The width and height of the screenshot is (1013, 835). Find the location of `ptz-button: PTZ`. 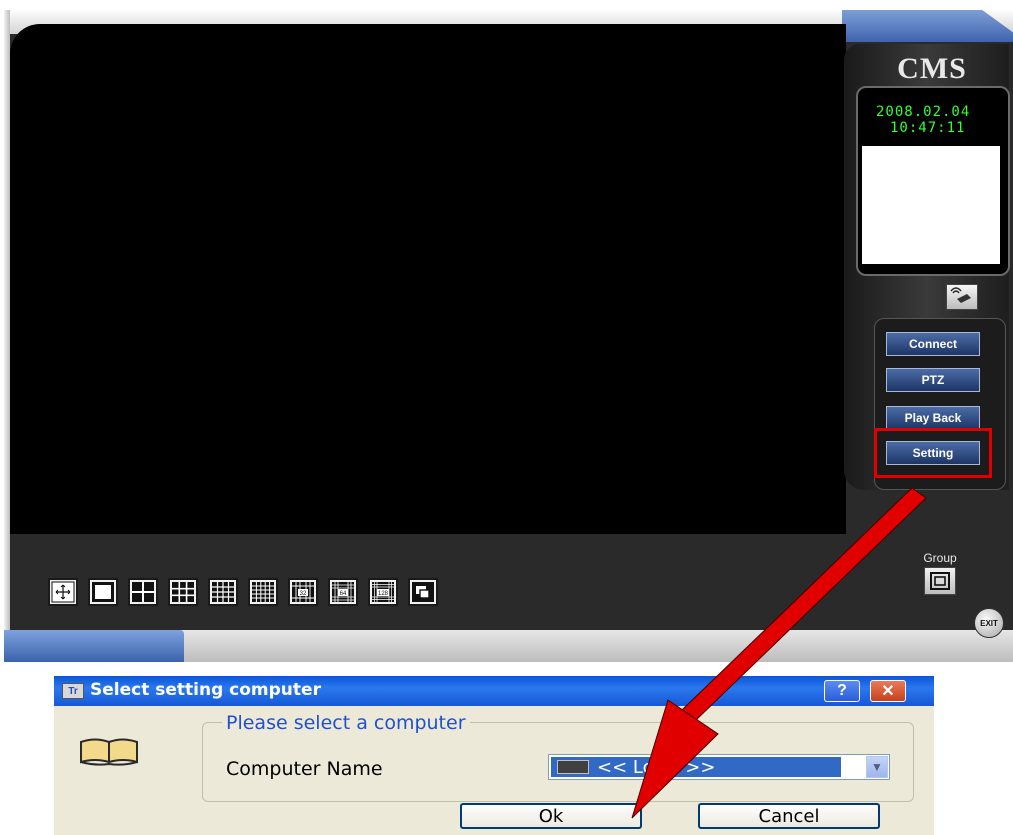

ptz-button: PTZ is located at coordinates (933, 380).